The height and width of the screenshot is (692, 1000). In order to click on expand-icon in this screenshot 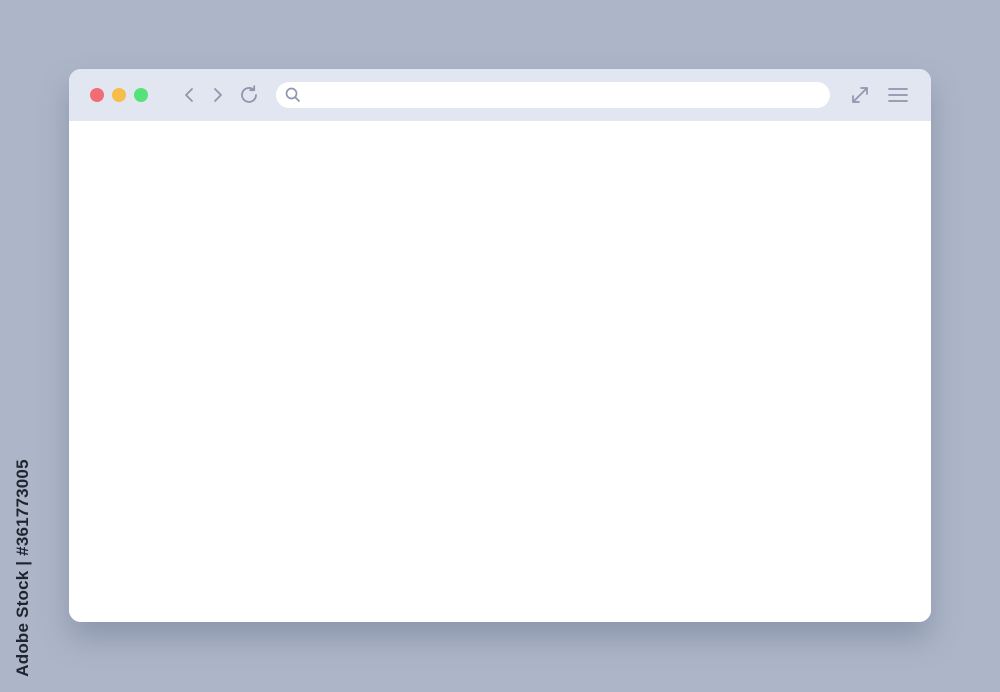, I will do `click(860, 95)`.